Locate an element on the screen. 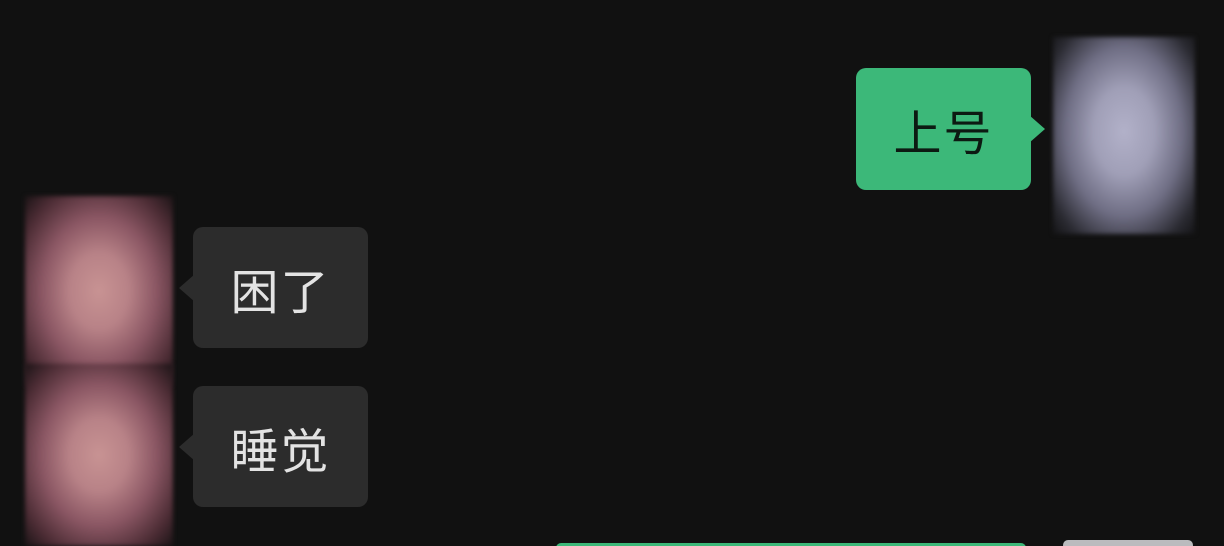 Image resolution: width=1224 pixels, height=546 pixels. message-text: 困了 is located at coordinates (280, 292).